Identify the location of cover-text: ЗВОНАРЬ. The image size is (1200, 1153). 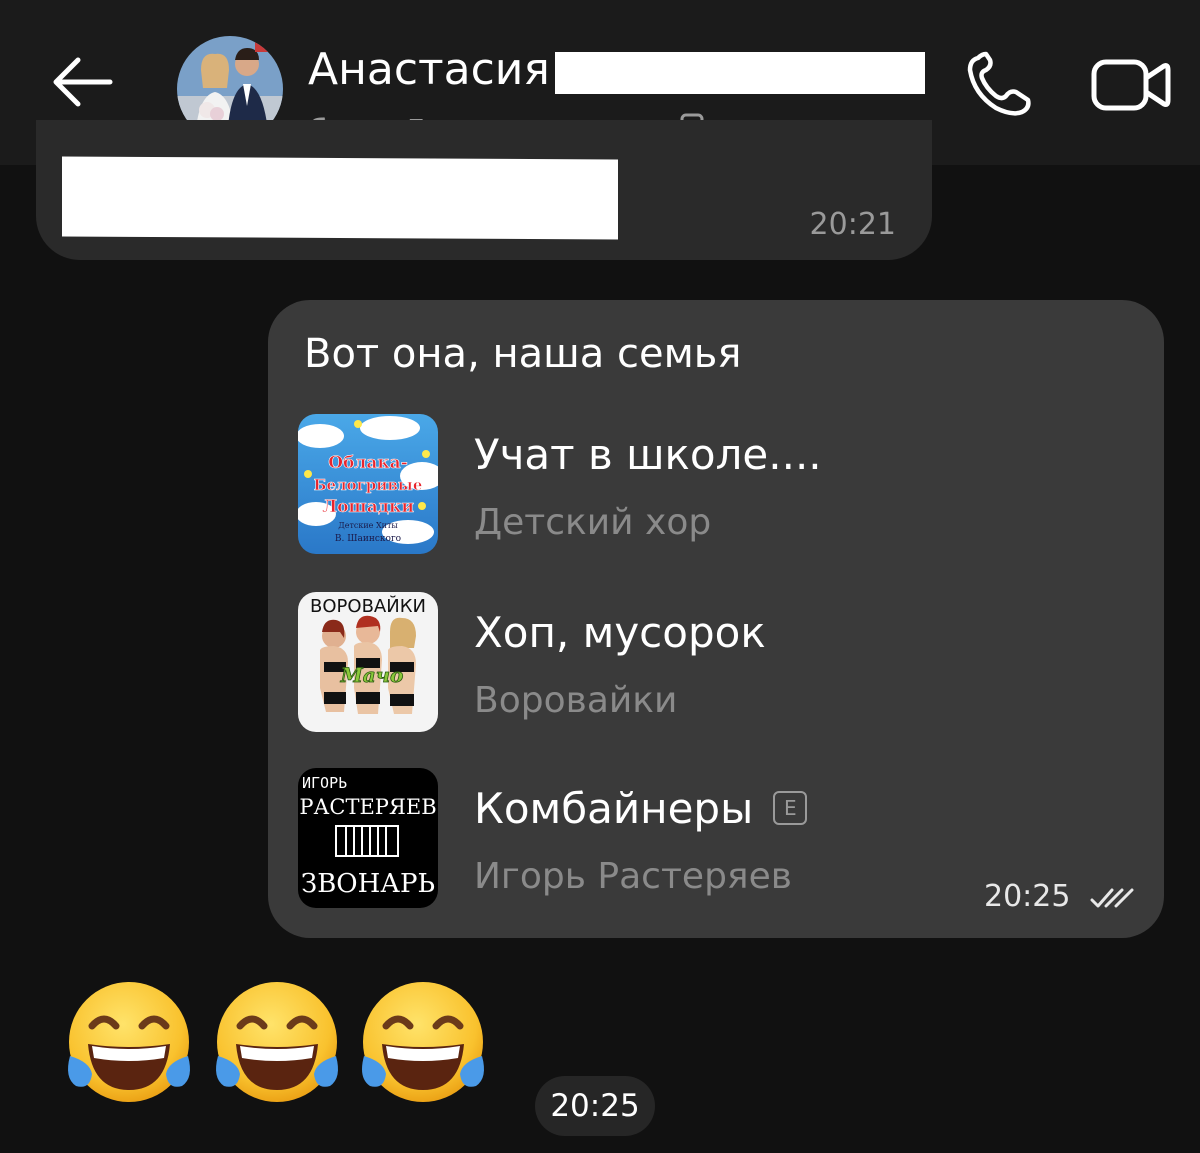
(368, 884).